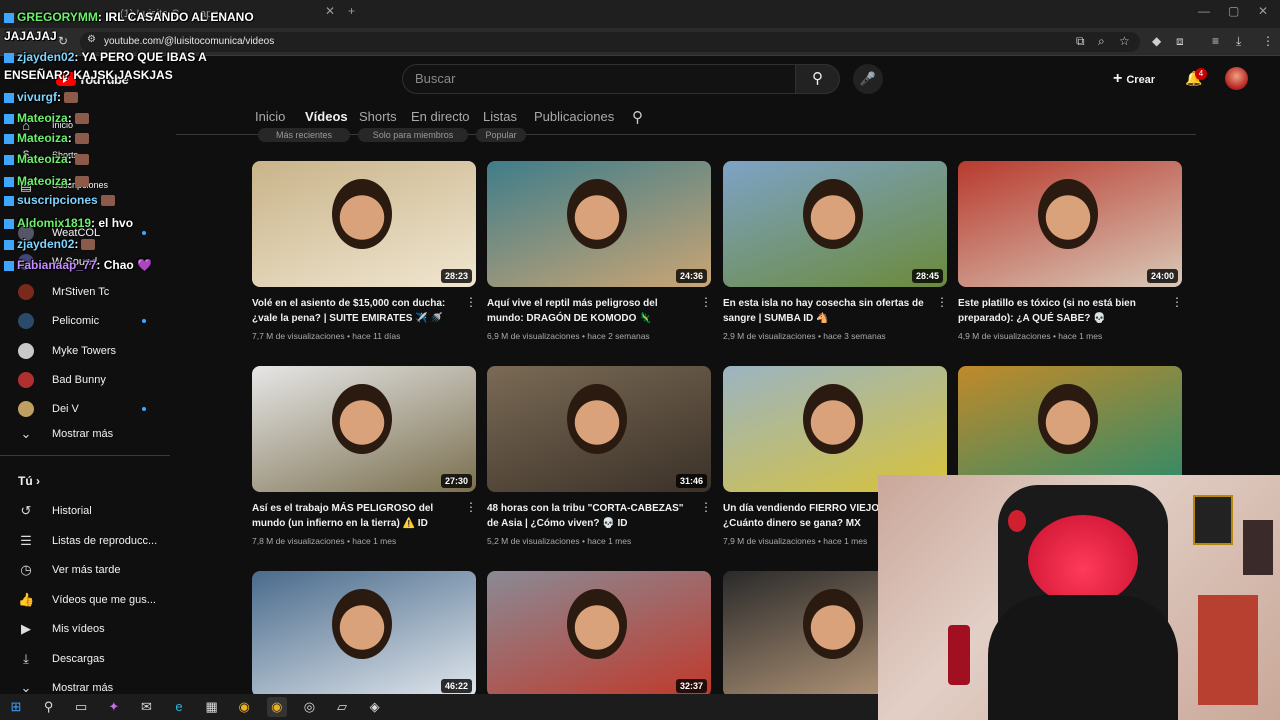 The width and height of the screenshot is (1280, 720). What do you see at coordinates (1030, 336) in the screenshot?
I see `video-meta: 4,9 M de visualizaciones • hace 1 mes` at bounding box center [1030, 336].